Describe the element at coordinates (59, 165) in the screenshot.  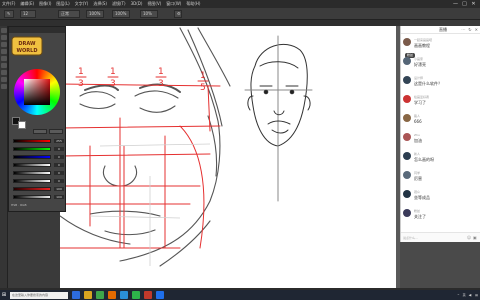
I see `gray-value-1: 0` at that location.